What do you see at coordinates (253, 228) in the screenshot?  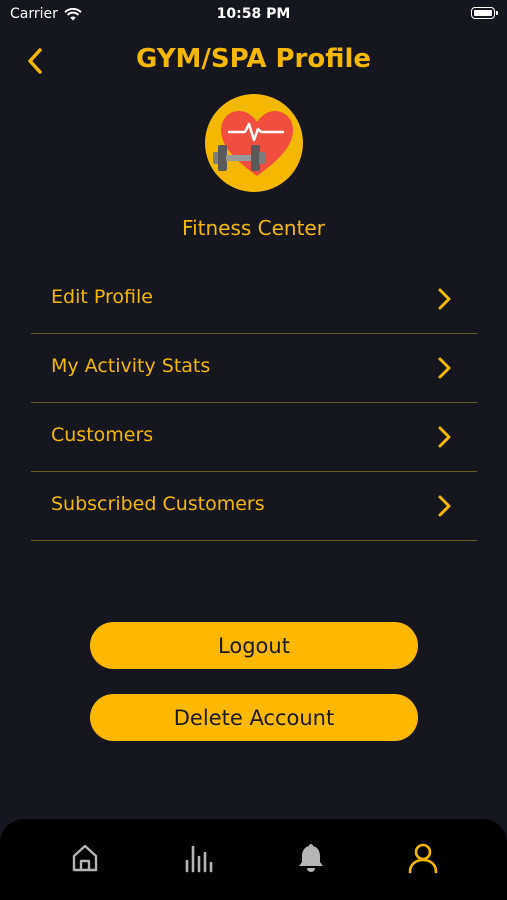 I see `profile-name: Fitness Center` at bounding box center [253, 228].